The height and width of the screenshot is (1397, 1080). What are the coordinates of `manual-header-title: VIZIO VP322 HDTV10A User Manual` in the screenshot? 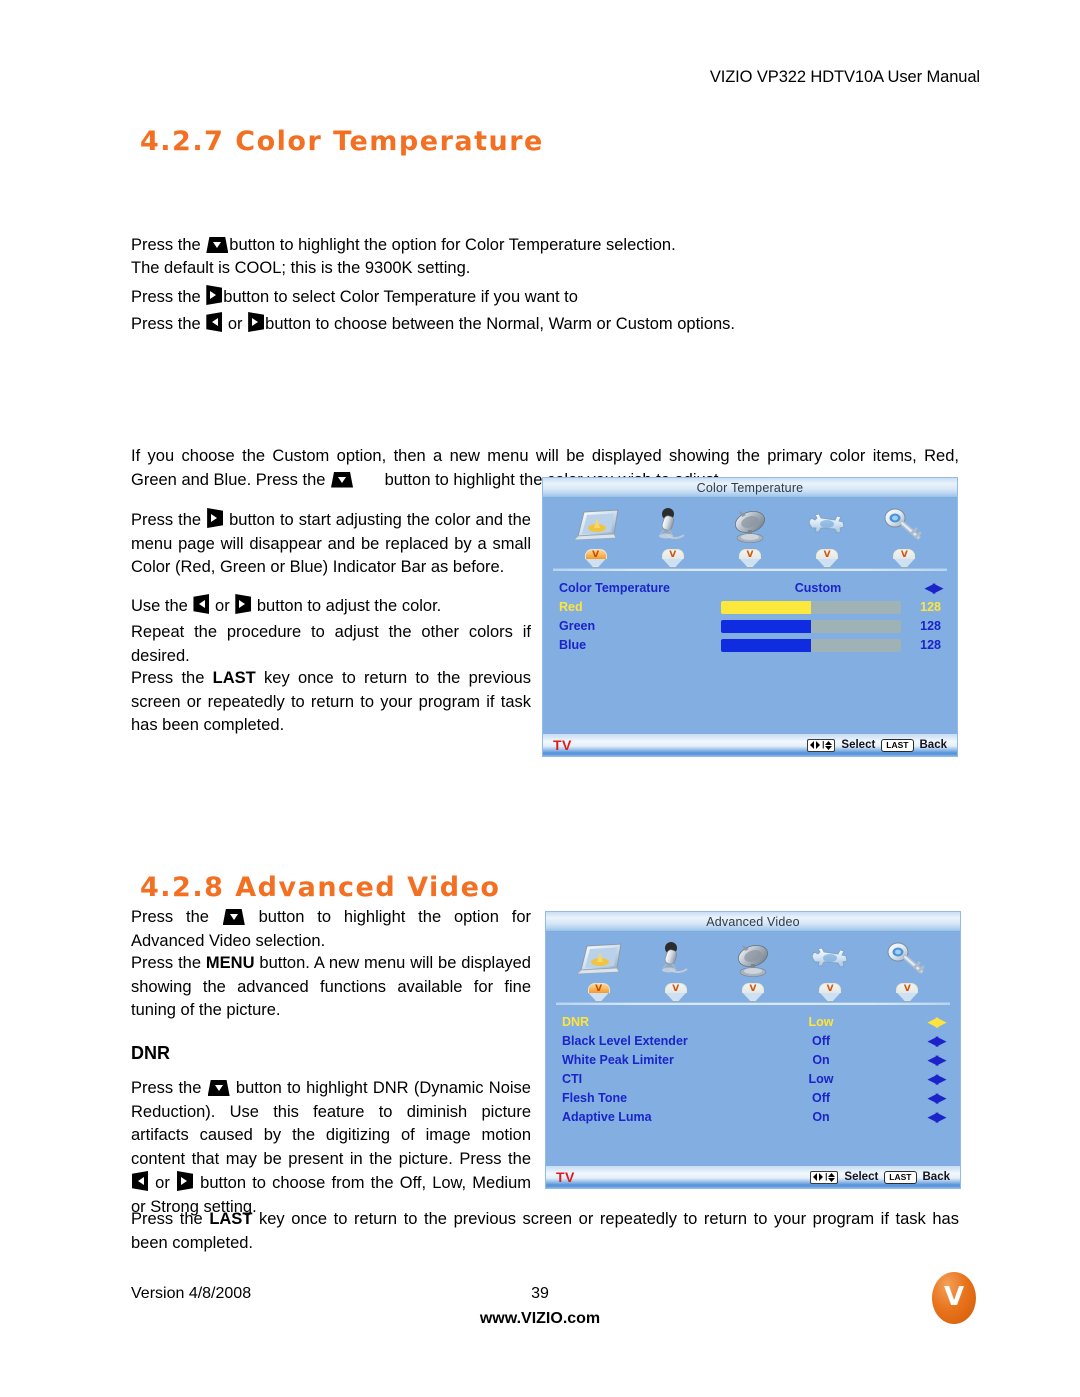 It's located at (844, 77).